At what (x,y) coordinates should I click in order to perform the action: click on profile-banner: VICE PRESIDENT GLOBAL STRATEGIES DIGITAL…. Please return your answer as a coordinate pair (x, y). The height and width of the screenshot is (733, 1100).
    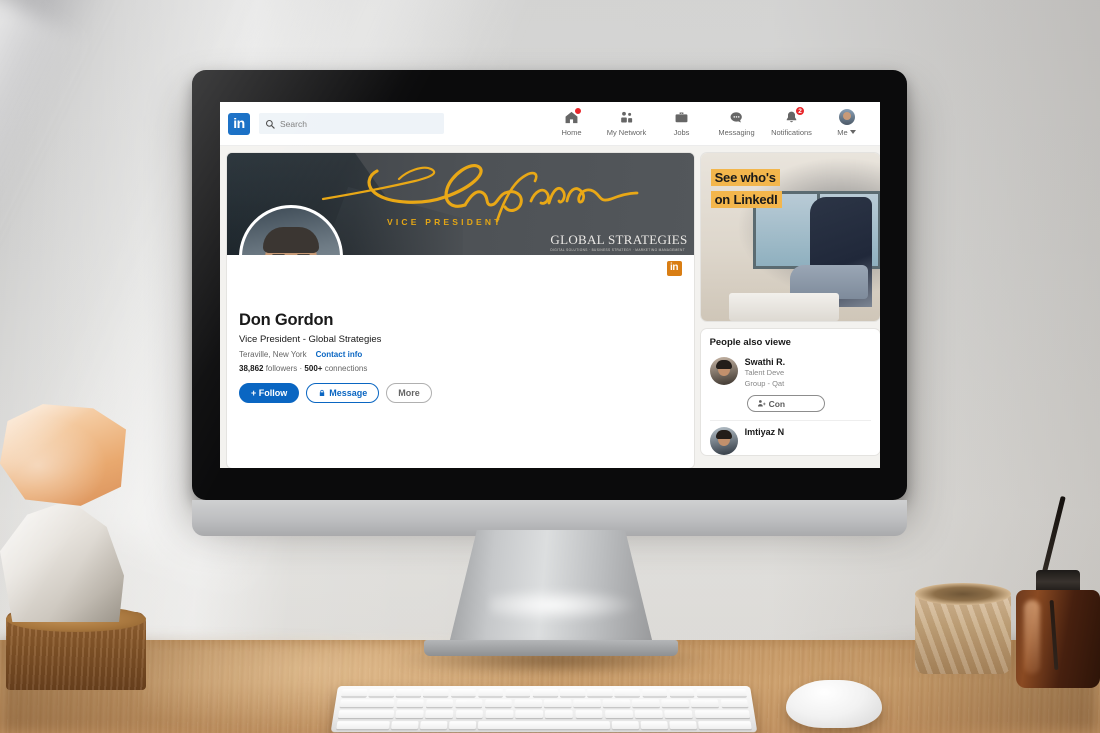
    Looking at the image, I should click on (460, 204).